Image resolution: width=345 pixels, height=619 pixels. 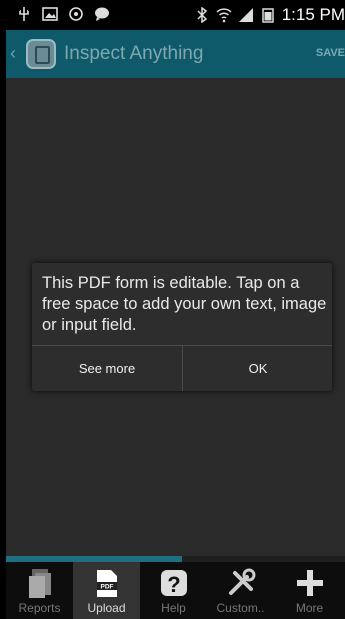 What do you see at coordinates (106, 608) in the screenshot?
I see `nav-label-upload: Upload` at bounding box center [106, 608].